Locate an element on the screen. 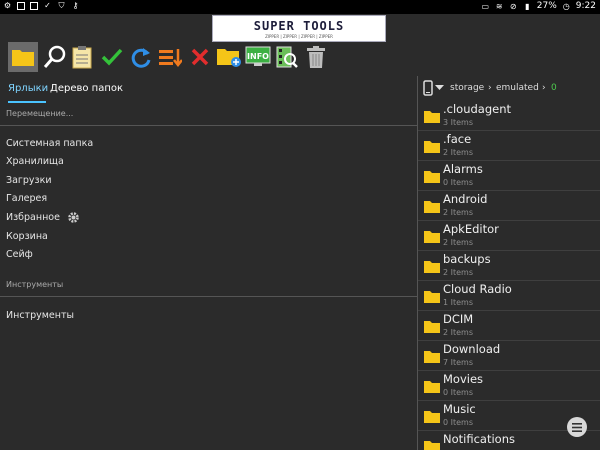  gear-icon: ⚙ is located at coordinates (7, 5).